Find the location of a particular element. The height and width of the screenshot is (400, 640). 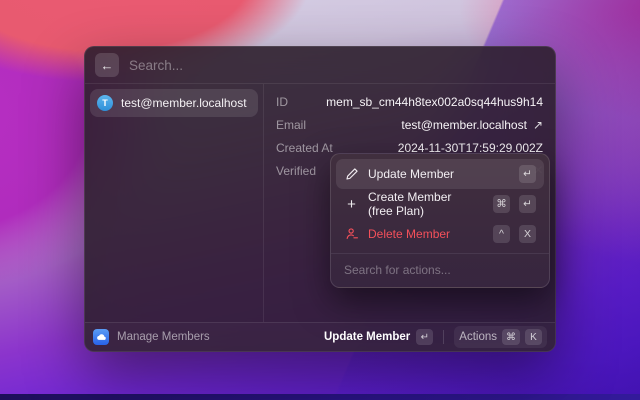

menu-item-delete-member: Delete Member ^ X is located at coordinates (440, 234).